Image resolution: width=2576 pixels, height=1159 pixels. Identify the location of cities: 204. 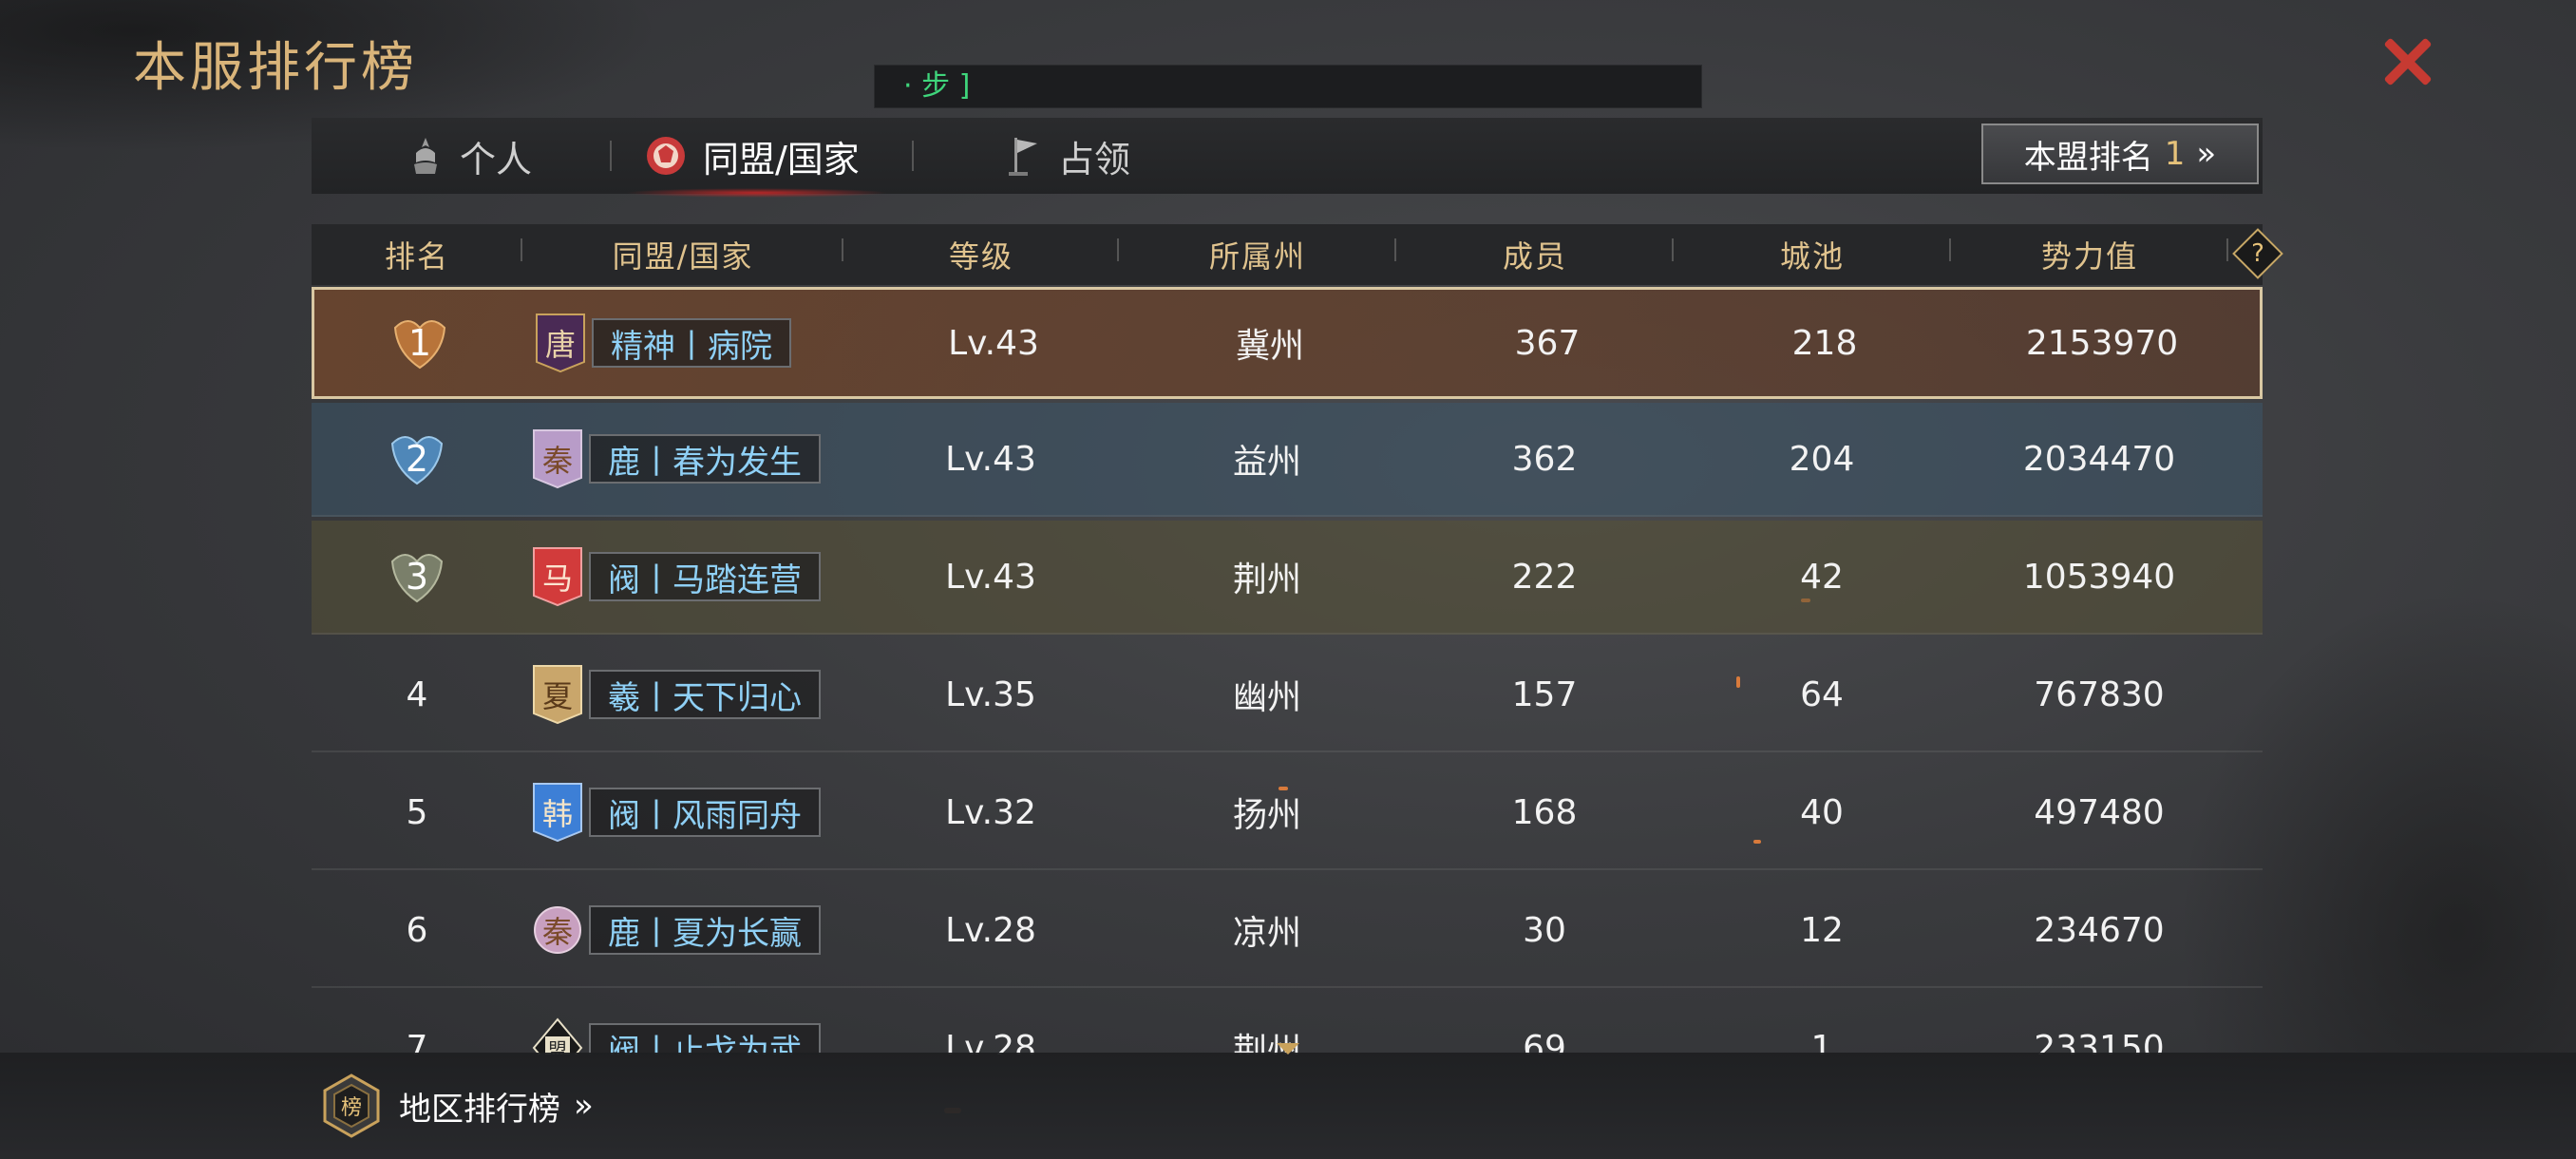
(1822, 459).